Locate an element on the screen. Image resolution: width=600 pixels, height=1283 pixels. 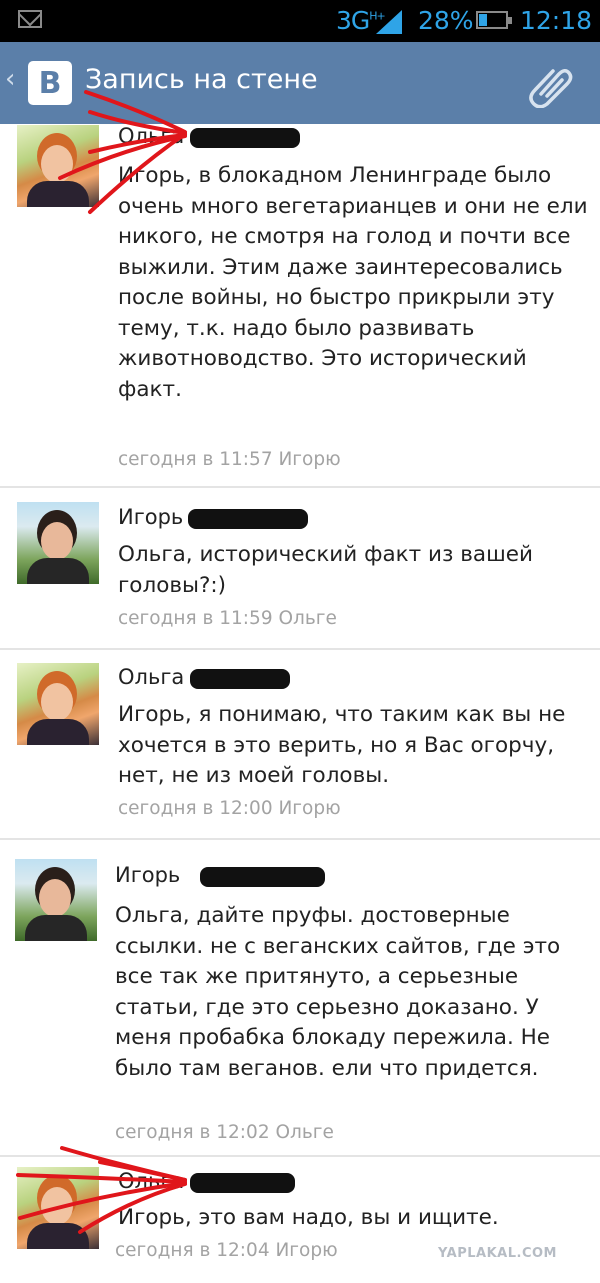
comment-meta: сегодня в 12:04 Игорю is located at coordinates (226, 1250).